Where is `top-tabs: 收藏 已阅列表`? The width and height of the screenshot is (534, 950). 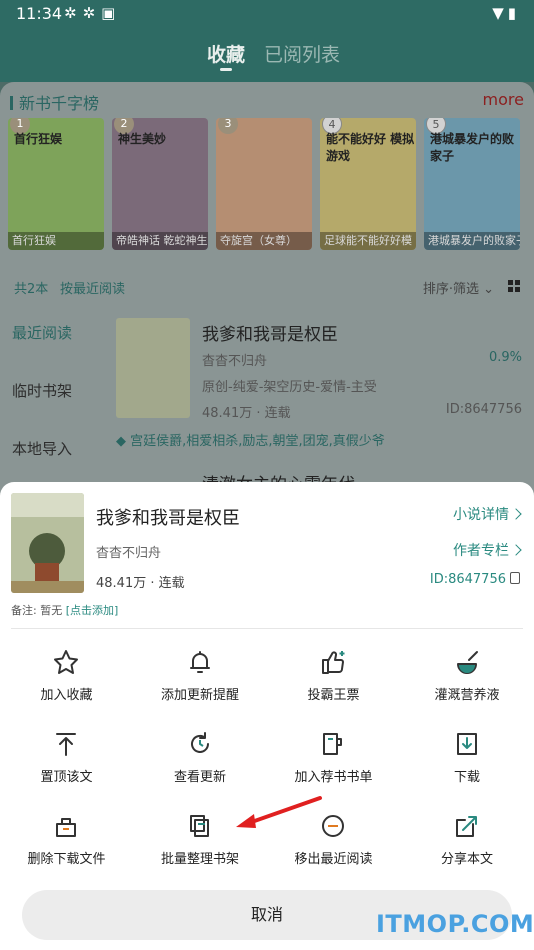
top-tabs: 收藏 已阅列表 is located at coordinates (267, 55).